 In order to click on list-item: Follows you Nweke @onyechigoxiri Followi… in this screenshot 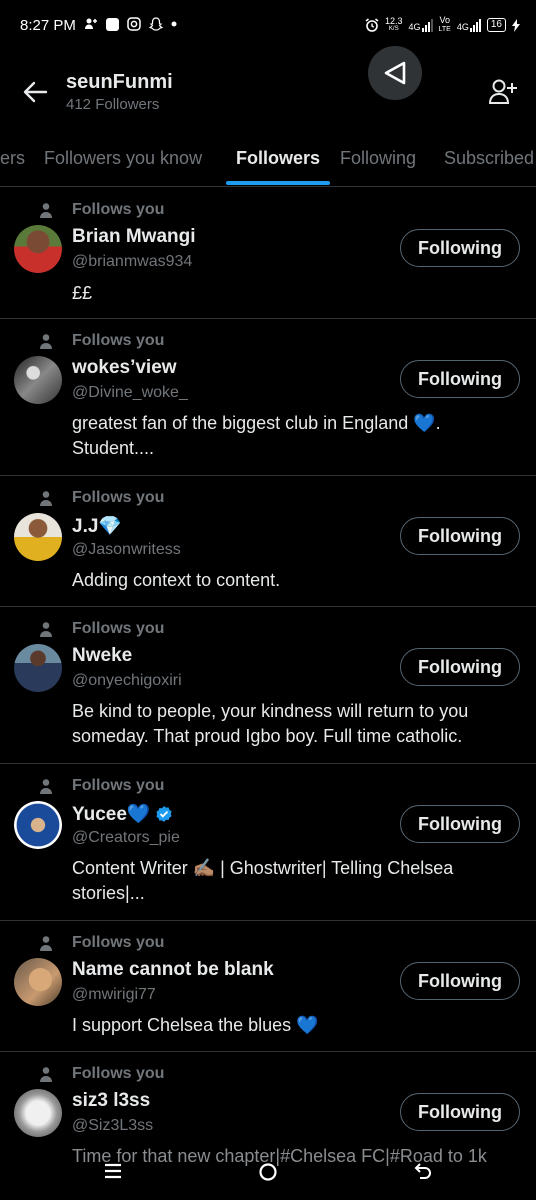, I will do `click(268, 685)`.